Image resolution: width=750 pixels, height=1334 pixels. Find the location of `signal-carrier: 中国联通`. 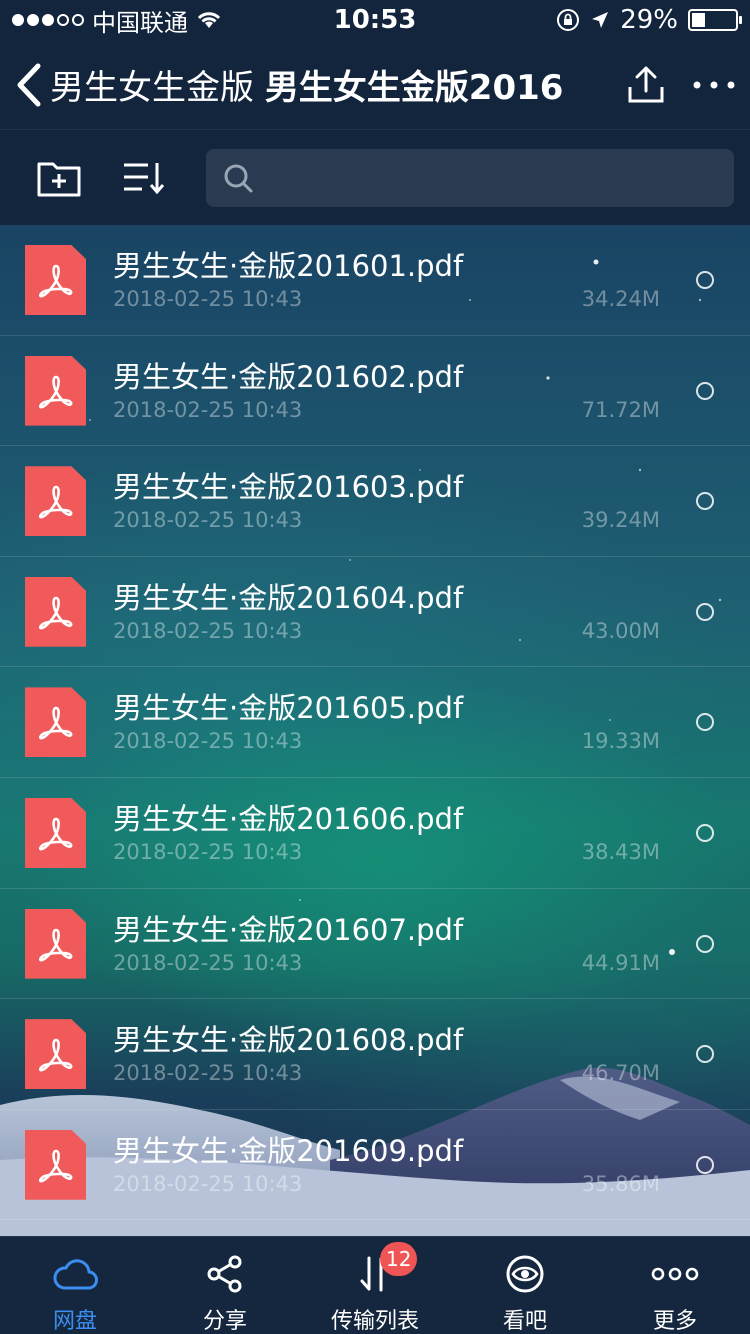

signal-carrier: 中国联通 is located at coordinates (142, 20).